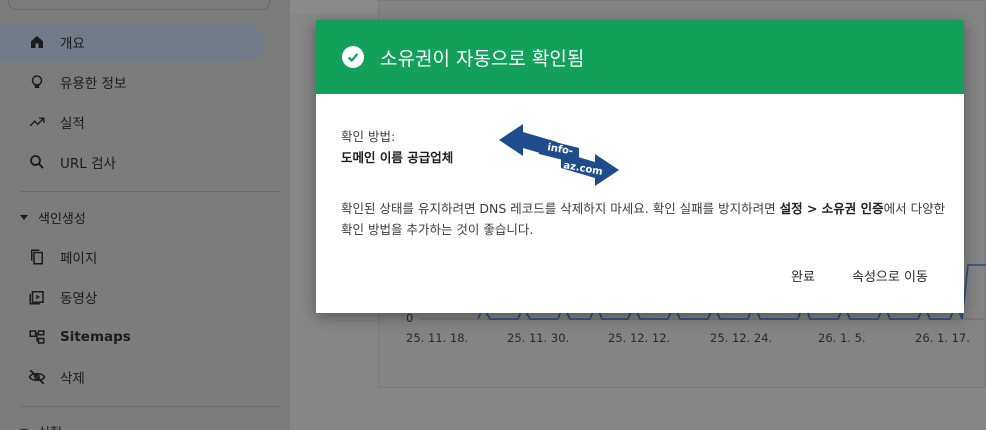 This screenshot has height=430, width=986. I want to click on go-to-property-button: 속성으로 이동, so click(890, 275).